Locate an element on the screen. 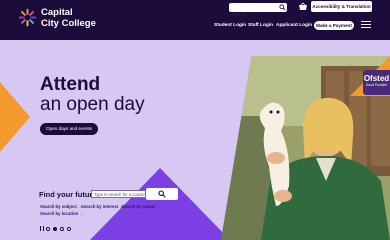 The height and width of the screenshot is (240, 390). ofsted-title: Ofsted is located at coordinates (376, 78).